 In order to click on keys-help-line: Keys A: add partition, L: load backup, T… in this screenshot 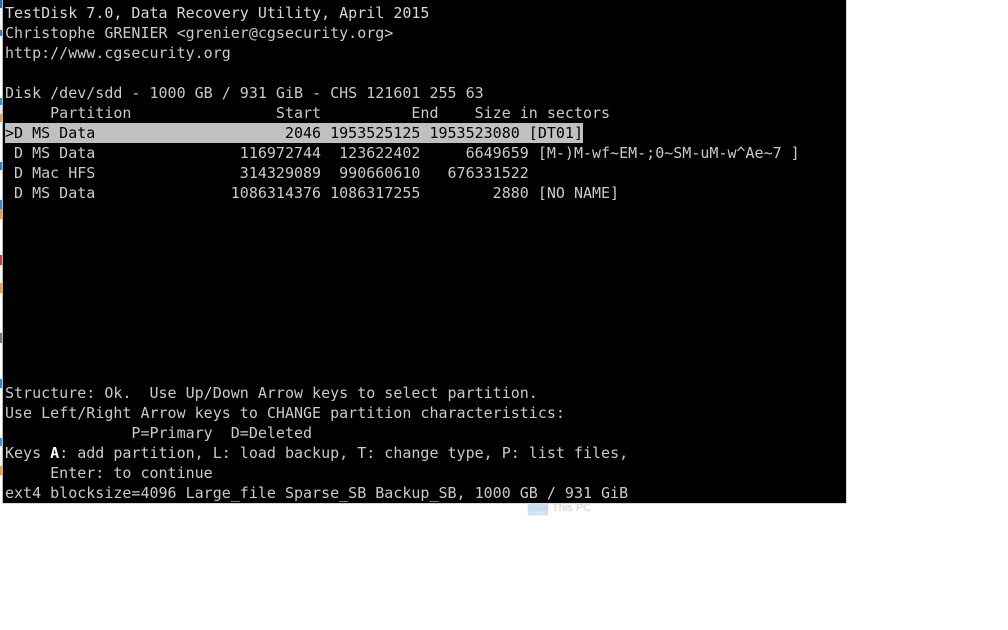, I will do `click(425, 453)`.